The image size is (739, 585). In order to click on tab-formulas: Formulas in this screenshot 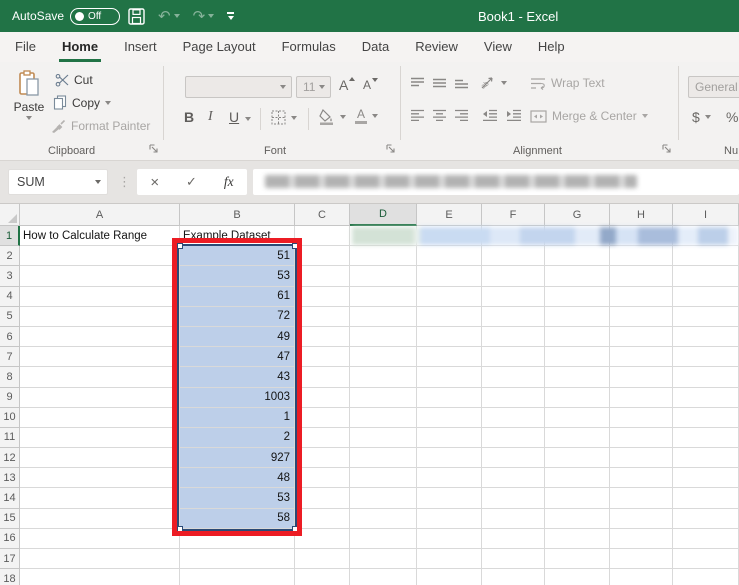, I will do `click(309, 47)`.